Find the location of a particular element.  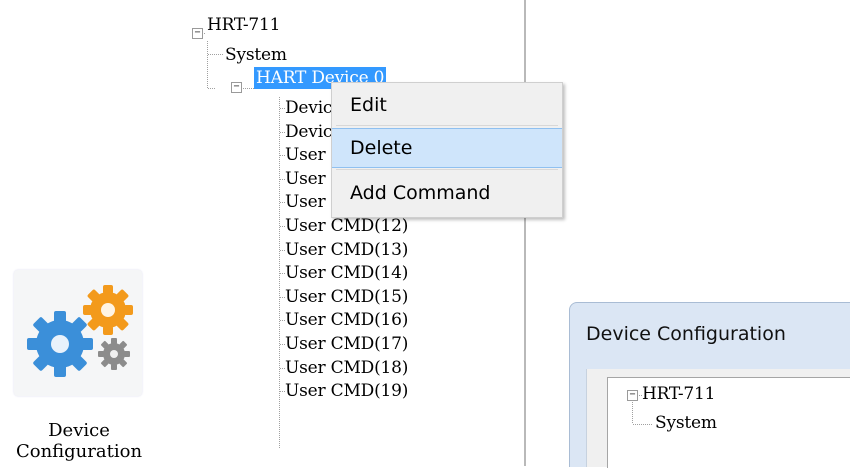

tree-node-child: User CMD(19) is located at coordinates (346, 391).